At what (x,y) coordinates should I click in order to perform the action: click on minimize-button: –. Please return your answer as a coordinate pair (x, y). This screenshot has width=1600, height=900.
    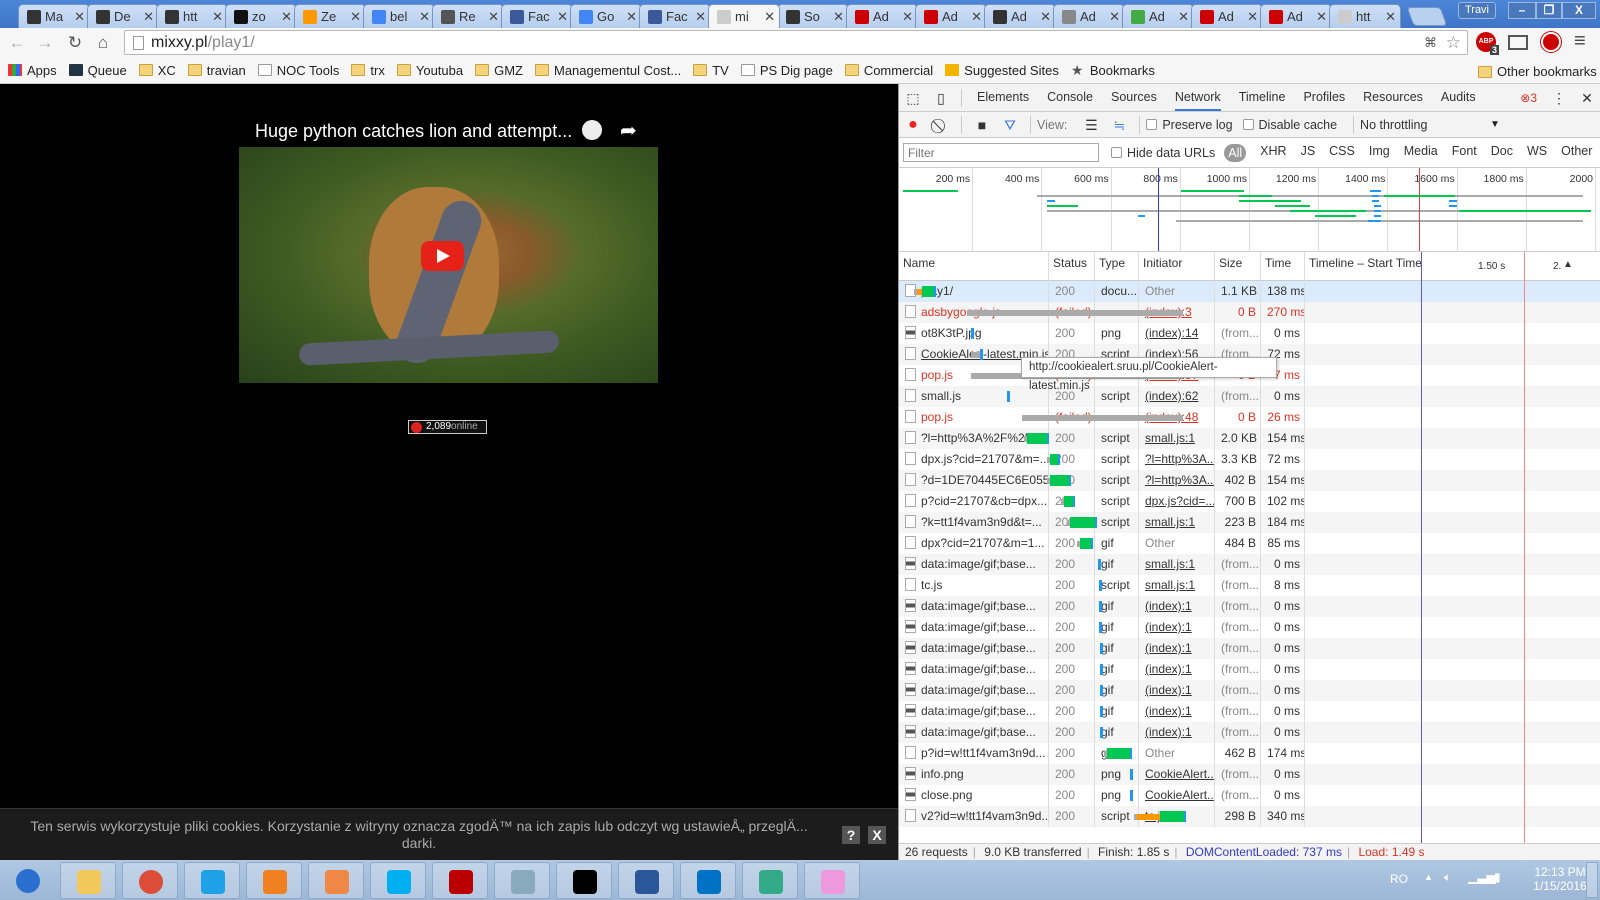
    Looking at the image, I should click on (1522, 10).